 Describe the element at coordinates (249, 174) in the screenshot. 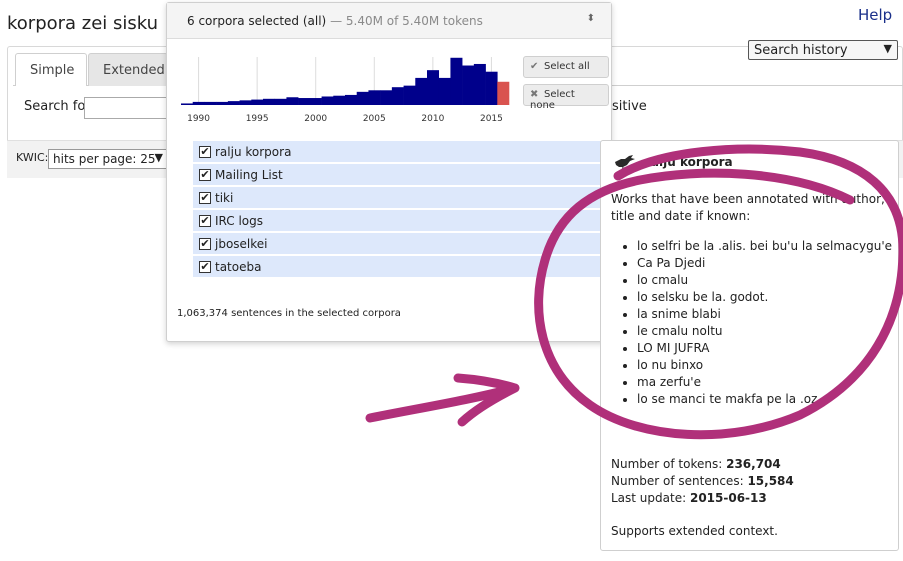

I see `corpus-name: Mailing List` at that location.